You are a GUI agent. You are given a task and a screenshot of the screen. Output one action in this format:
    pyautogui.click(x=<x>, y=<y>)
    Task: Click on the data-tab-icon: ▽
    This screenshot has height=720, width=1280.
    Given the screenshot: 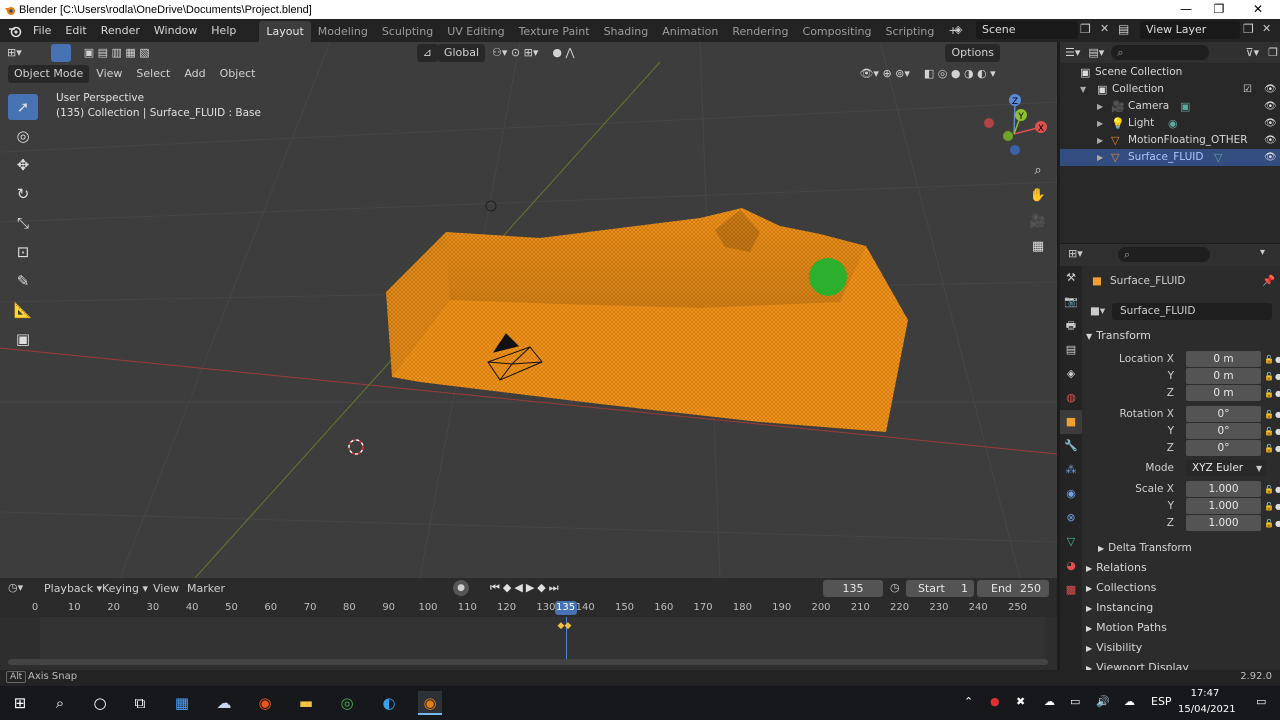 What is the action you would take?
    pyautogui.click(x=1071, y=542)
    